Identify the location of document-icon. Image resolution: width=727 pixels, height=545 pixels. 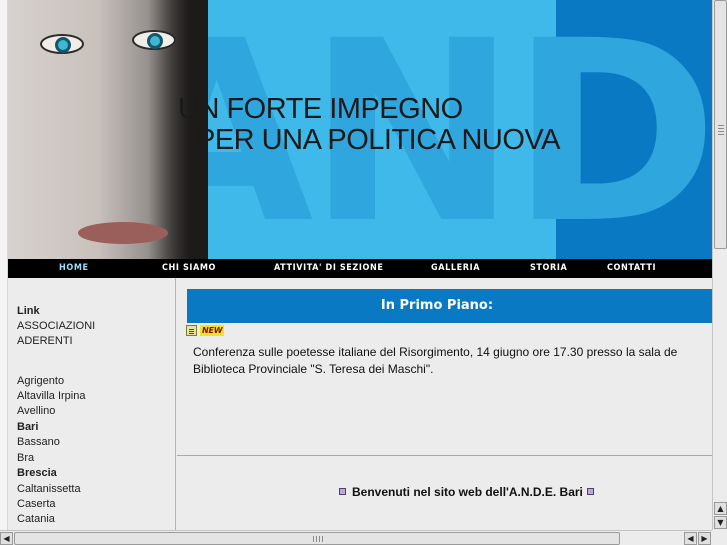
(191, 330).